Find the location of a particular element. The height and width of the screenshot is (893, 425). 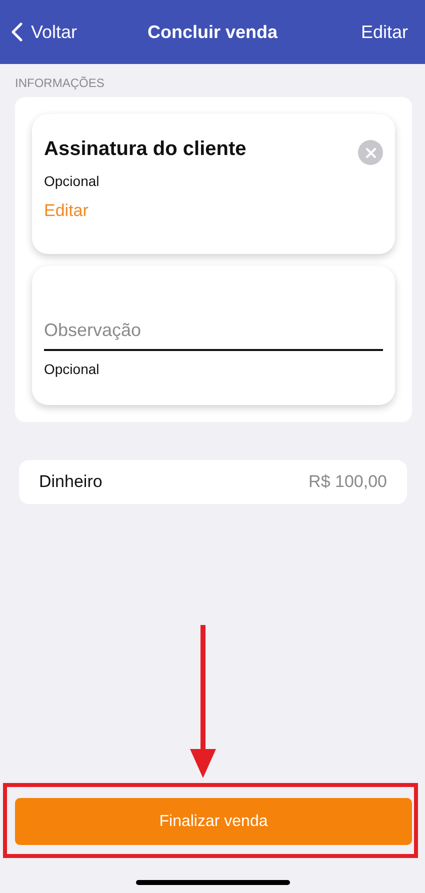

screen-title: Concluir venda is located at coordinates (212, 32).